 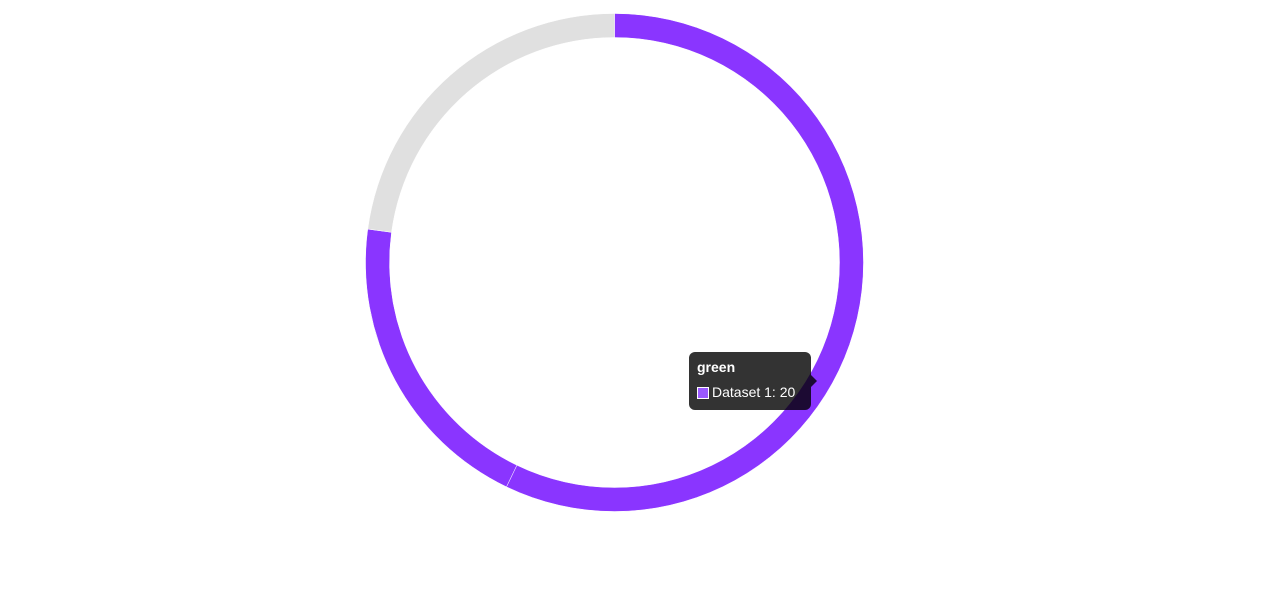 I want to click on tooltip-caret, so click(x=814, y=381).